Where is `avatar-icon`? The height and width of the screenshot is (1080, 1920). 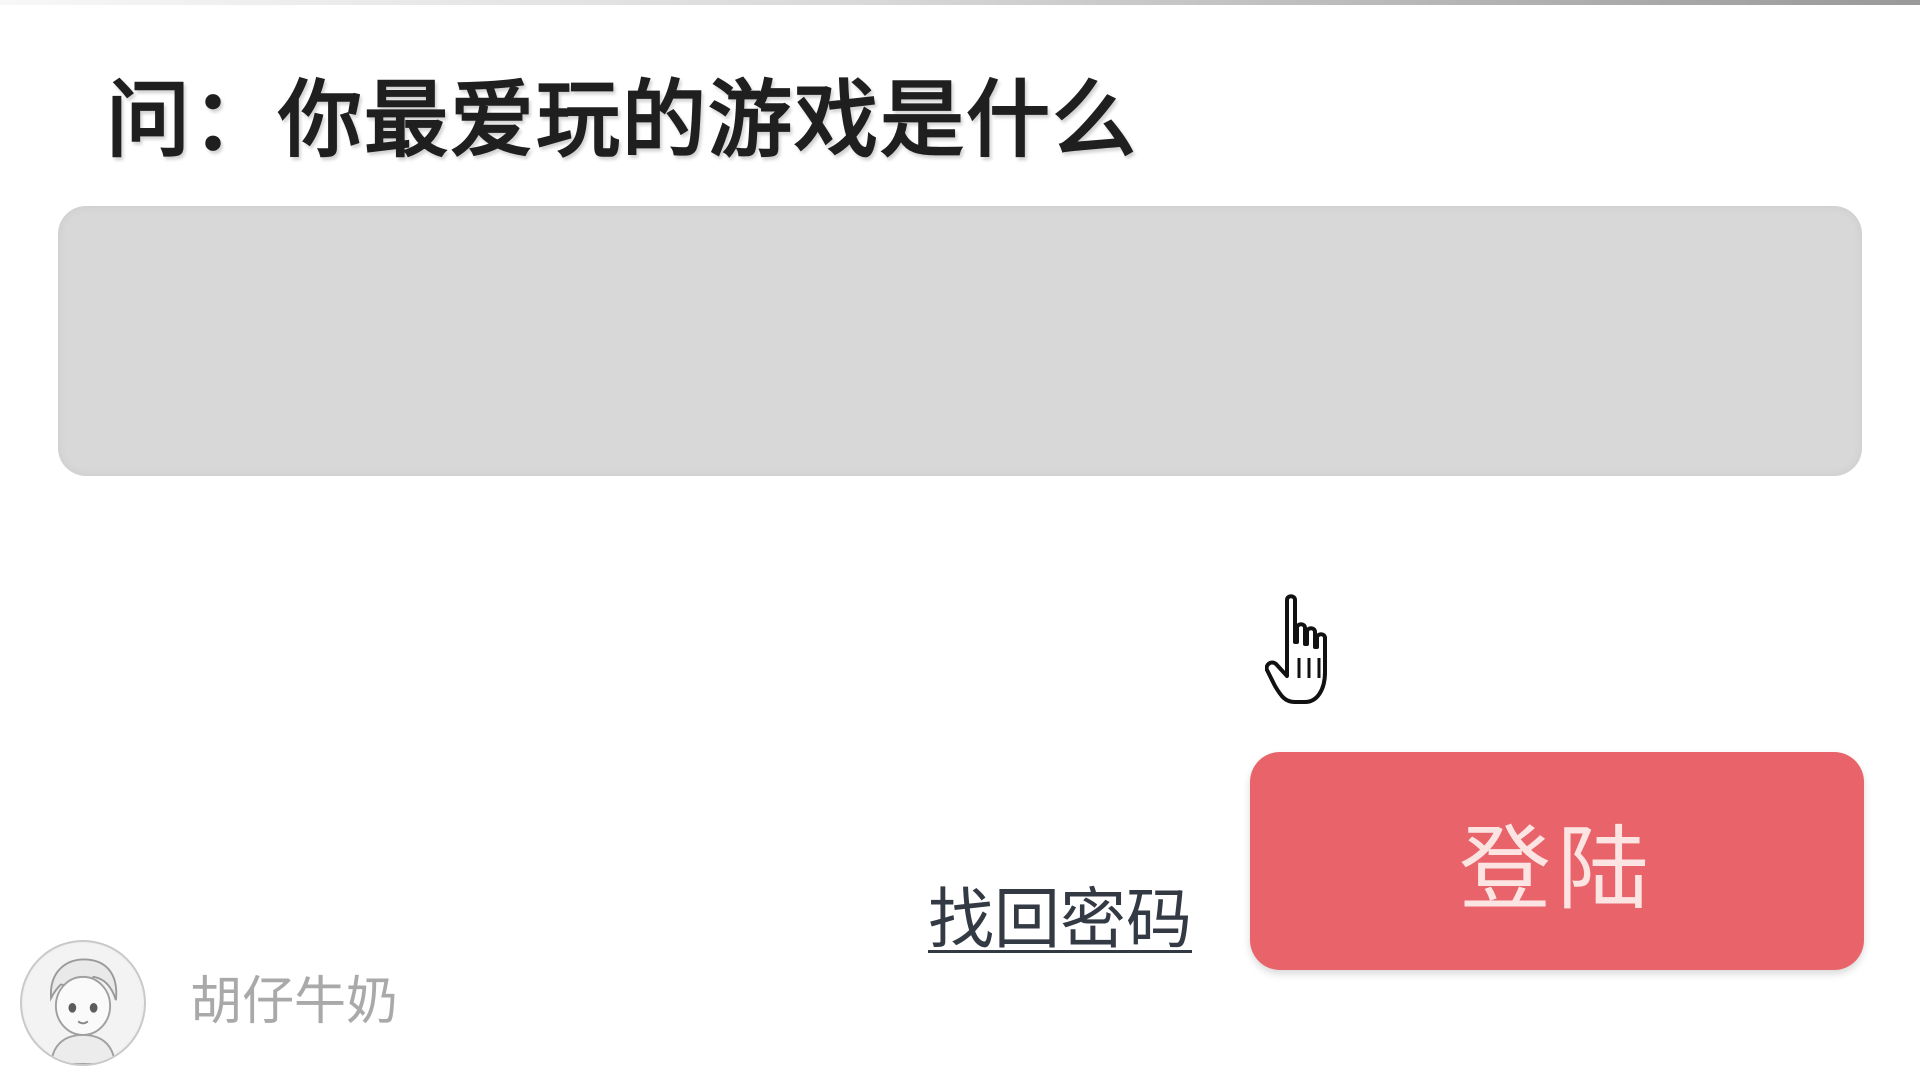 avatar-icon is located at coordinates (83, 1003).